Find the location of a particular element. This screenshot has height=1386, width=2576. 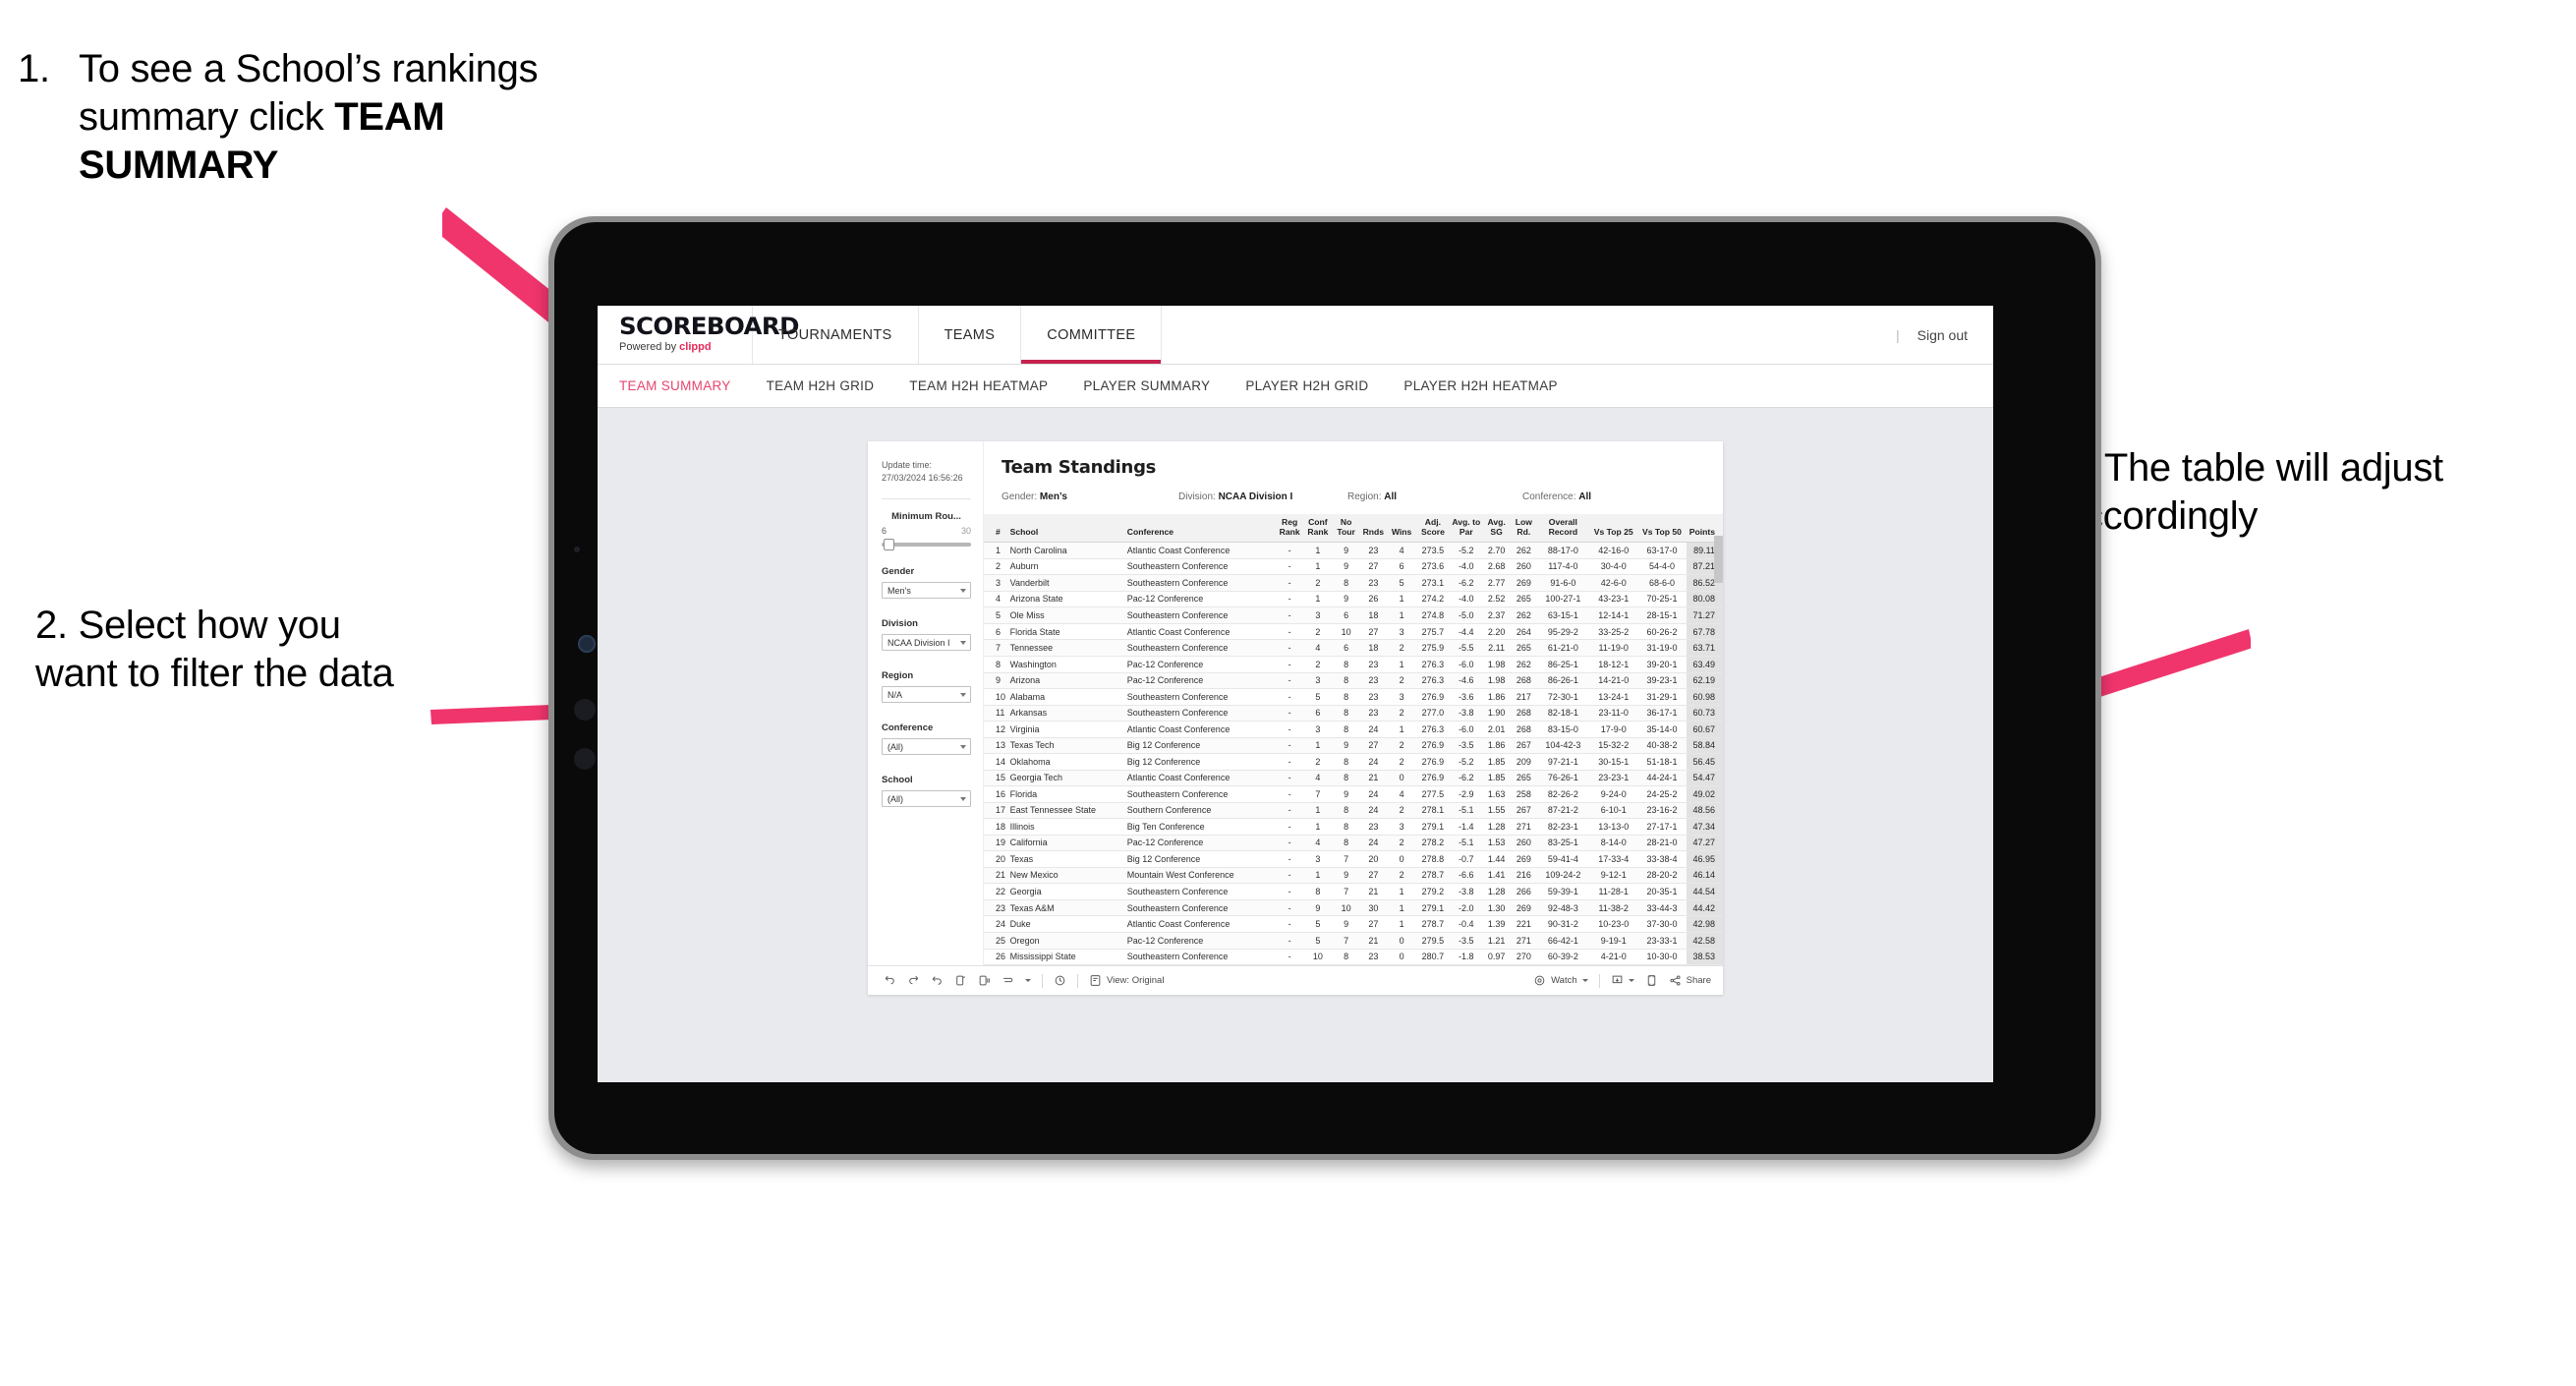

refresh-data-icon is located at coordinates (961, 980).